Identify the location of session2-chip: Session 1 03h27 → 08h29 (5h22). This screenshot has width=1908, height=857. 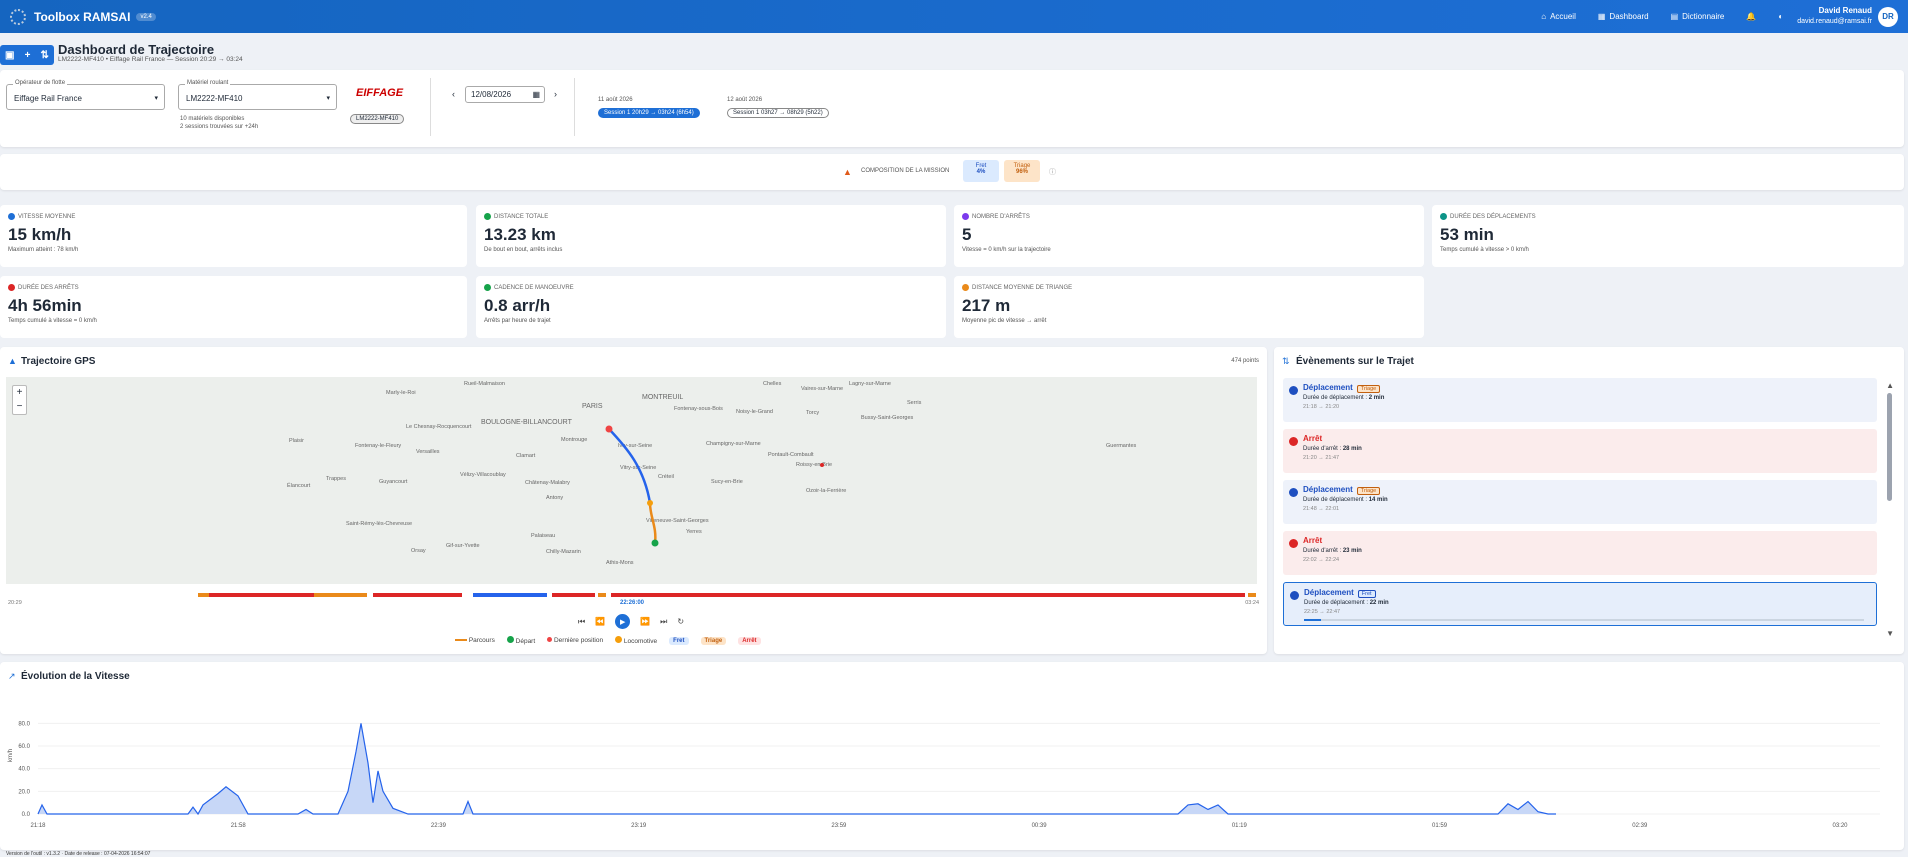
(778, 113).